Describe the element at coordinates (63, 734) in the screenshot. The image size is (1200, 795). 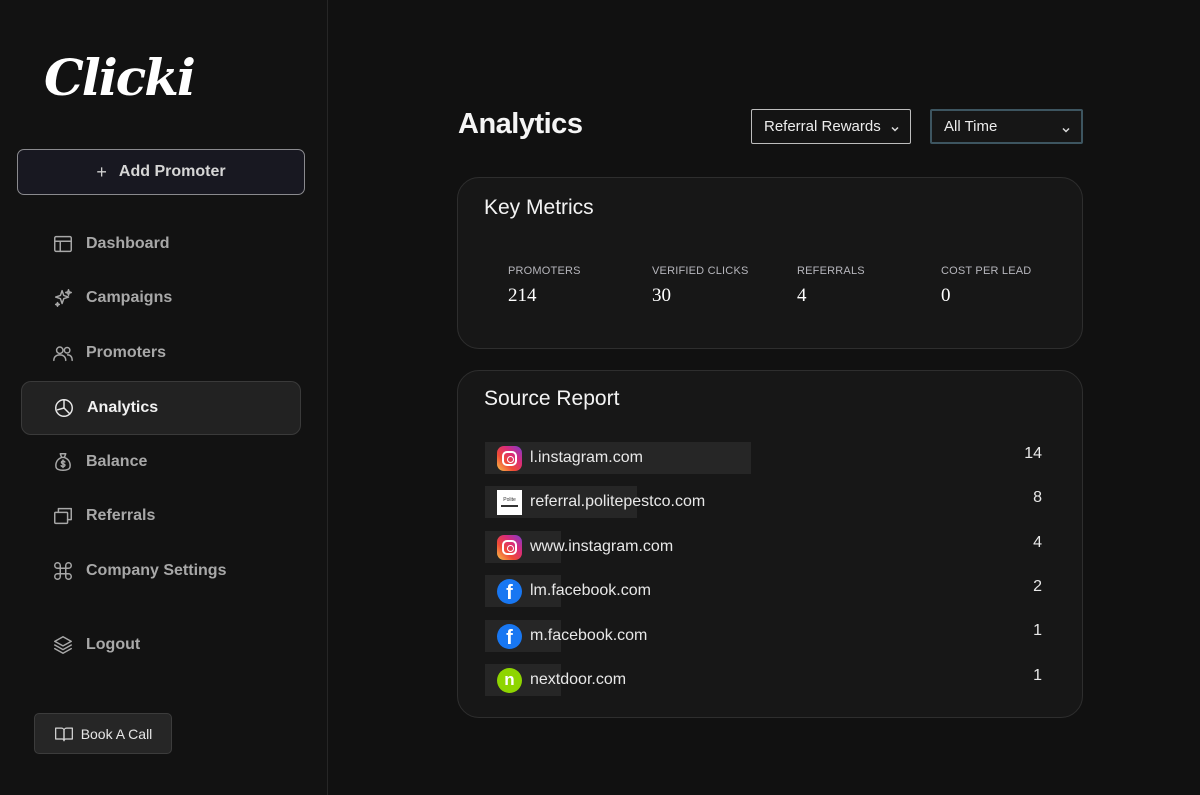
I see `book-open-icon` at that location.